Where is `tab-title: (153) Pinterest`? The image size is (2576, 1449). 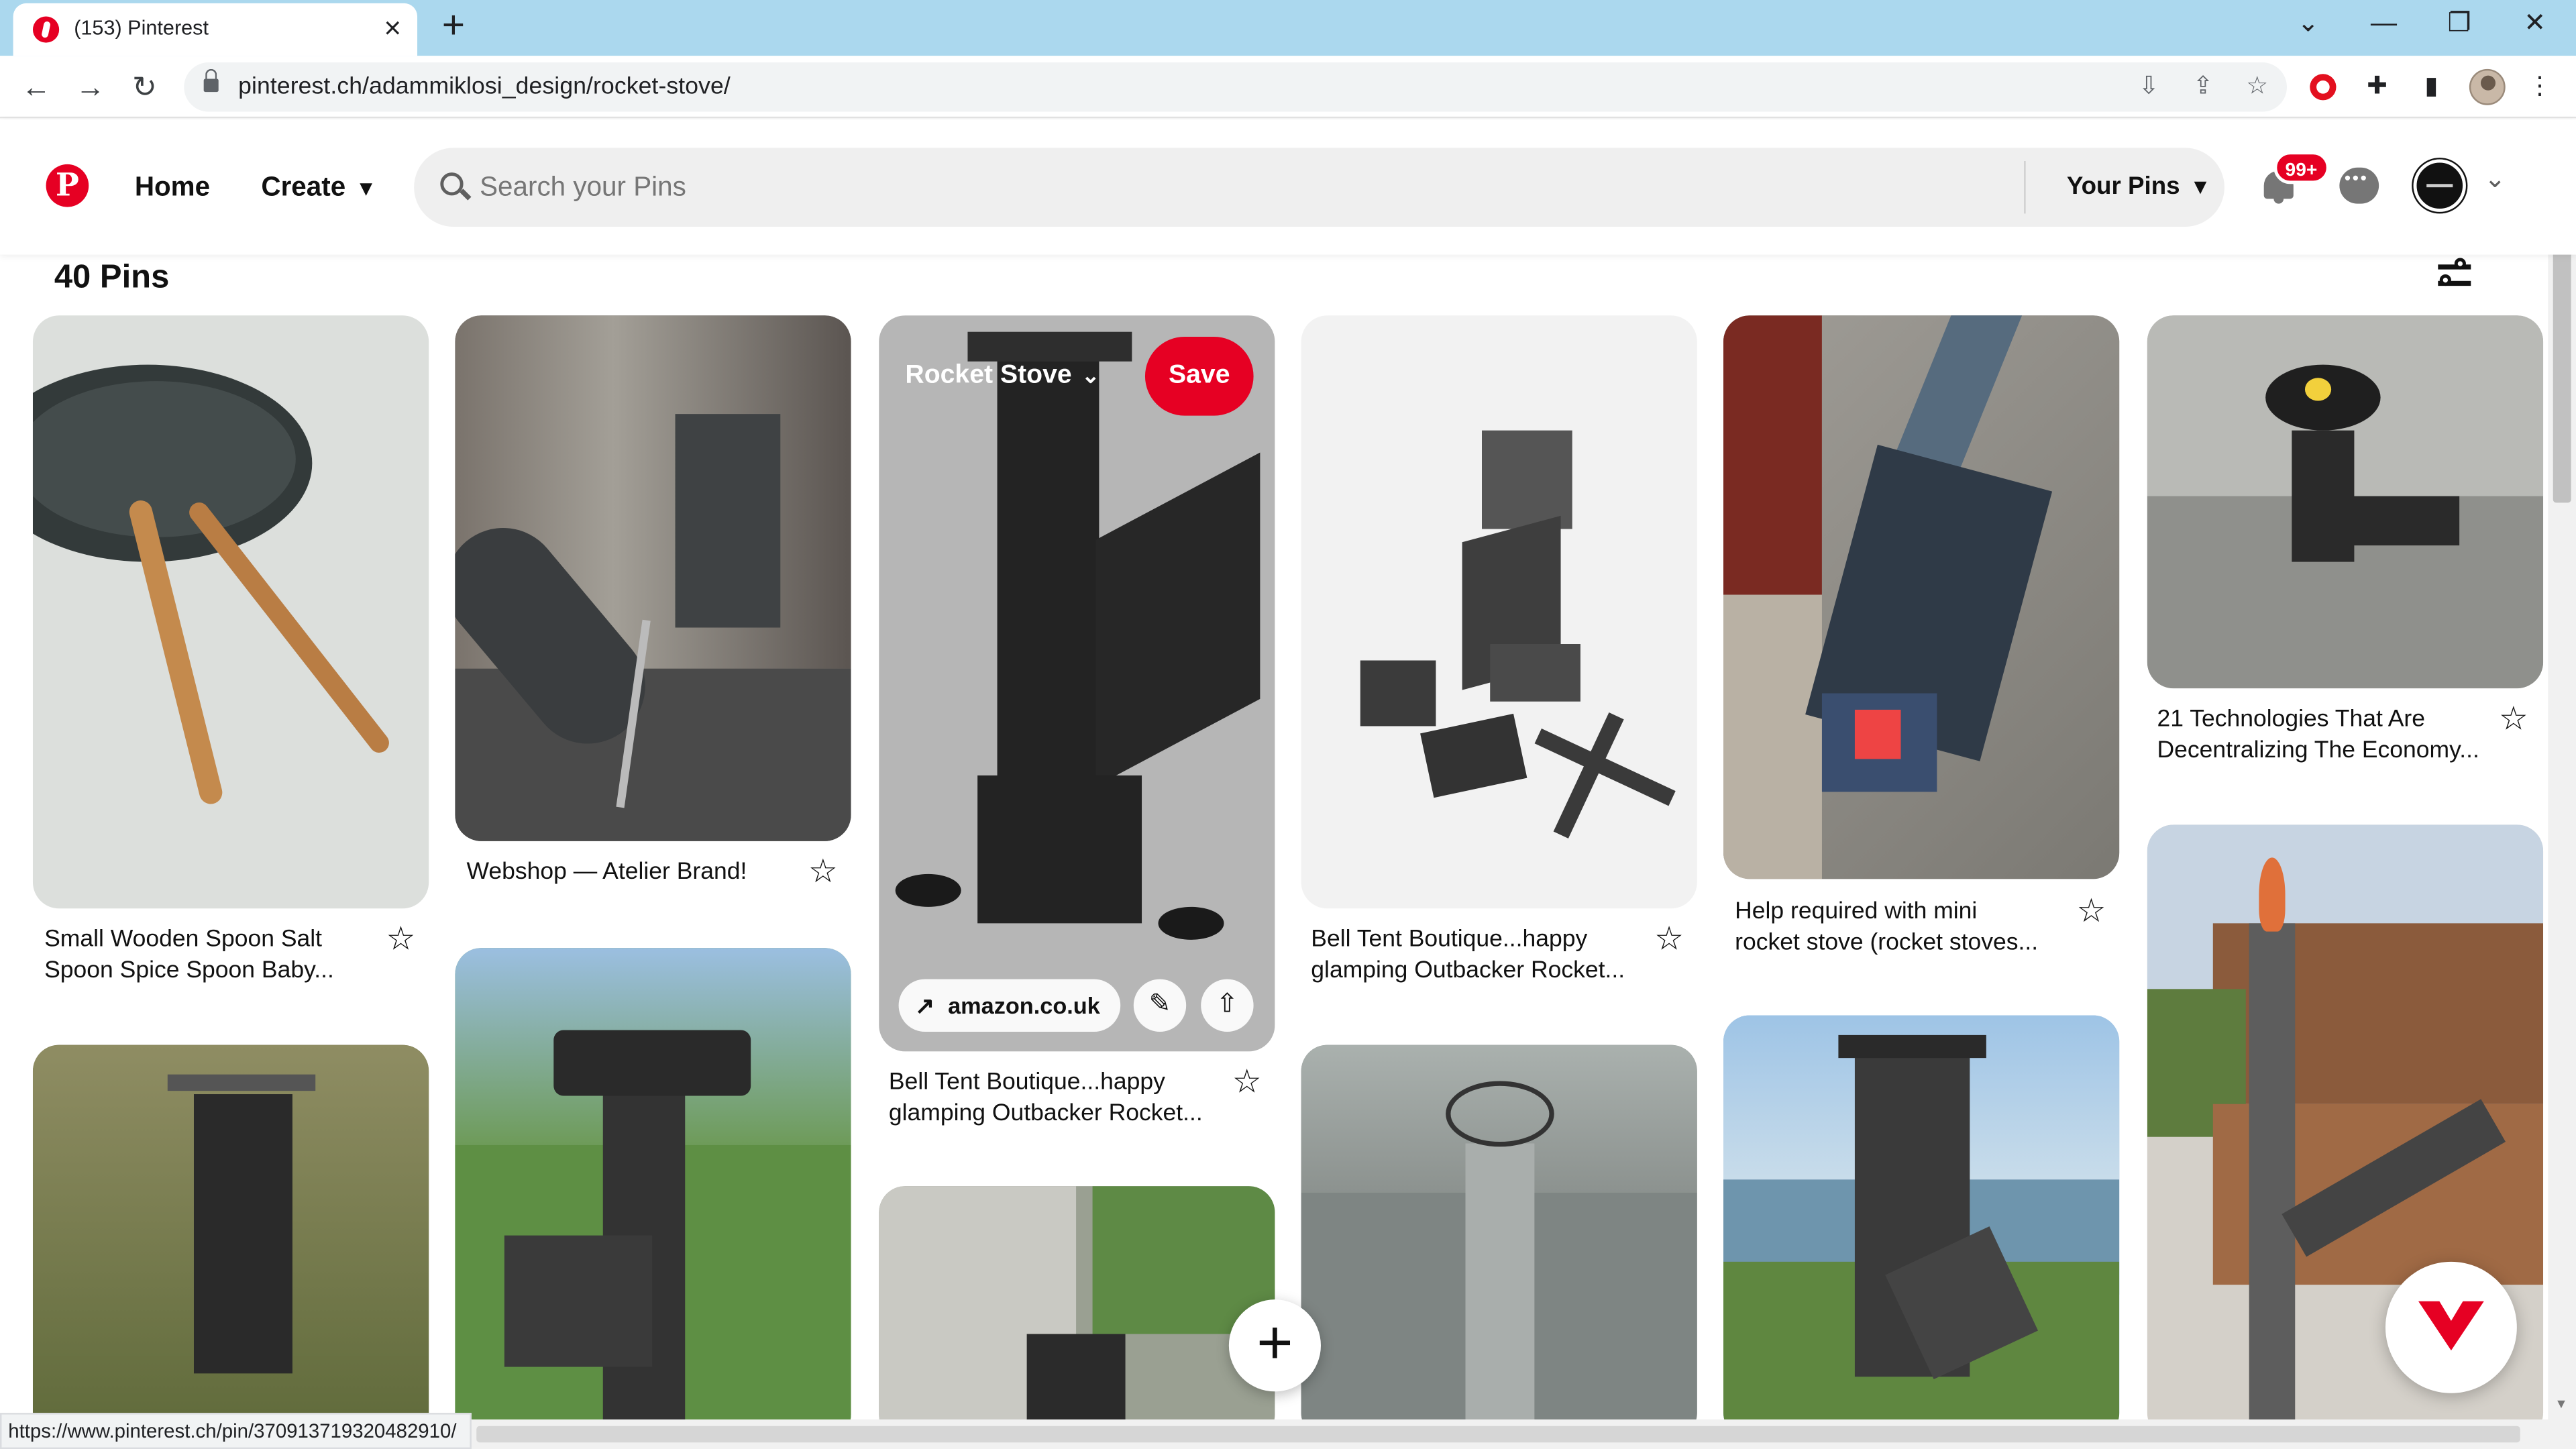
tab-title: (153) Pinterest is located at coordinates (141, 28).